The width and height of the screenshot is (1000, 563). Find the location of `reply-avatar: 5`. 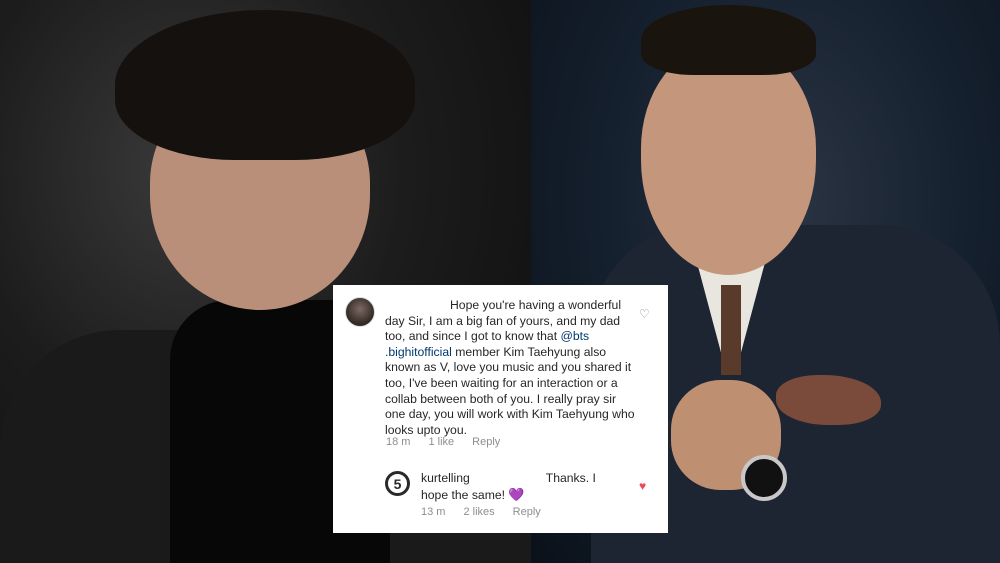

reply-avatar: 5 is located at coordinates (397, 483).